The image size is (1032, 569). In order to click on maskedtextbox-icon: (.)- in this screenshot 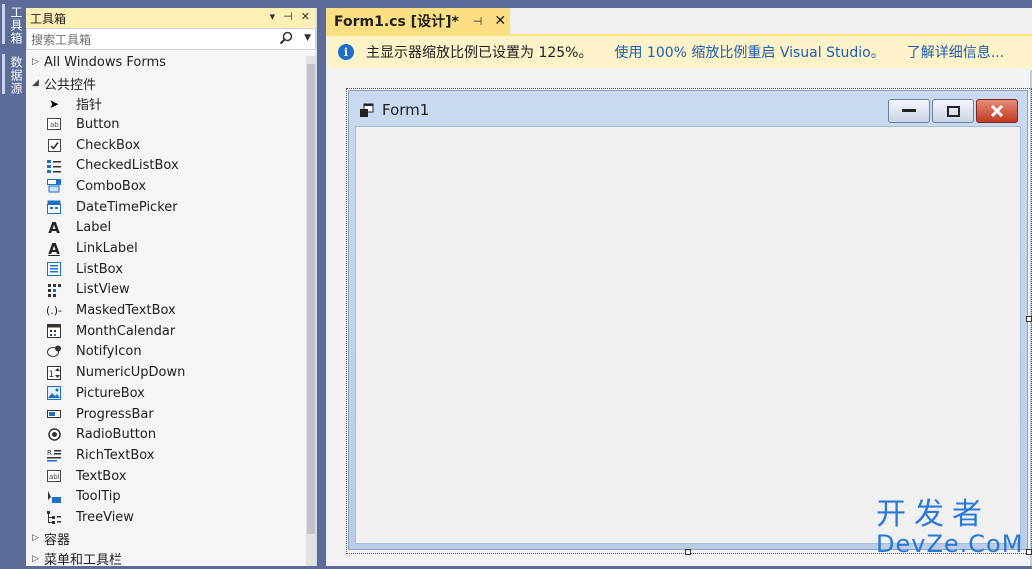, I will do `click(54, 311)`.